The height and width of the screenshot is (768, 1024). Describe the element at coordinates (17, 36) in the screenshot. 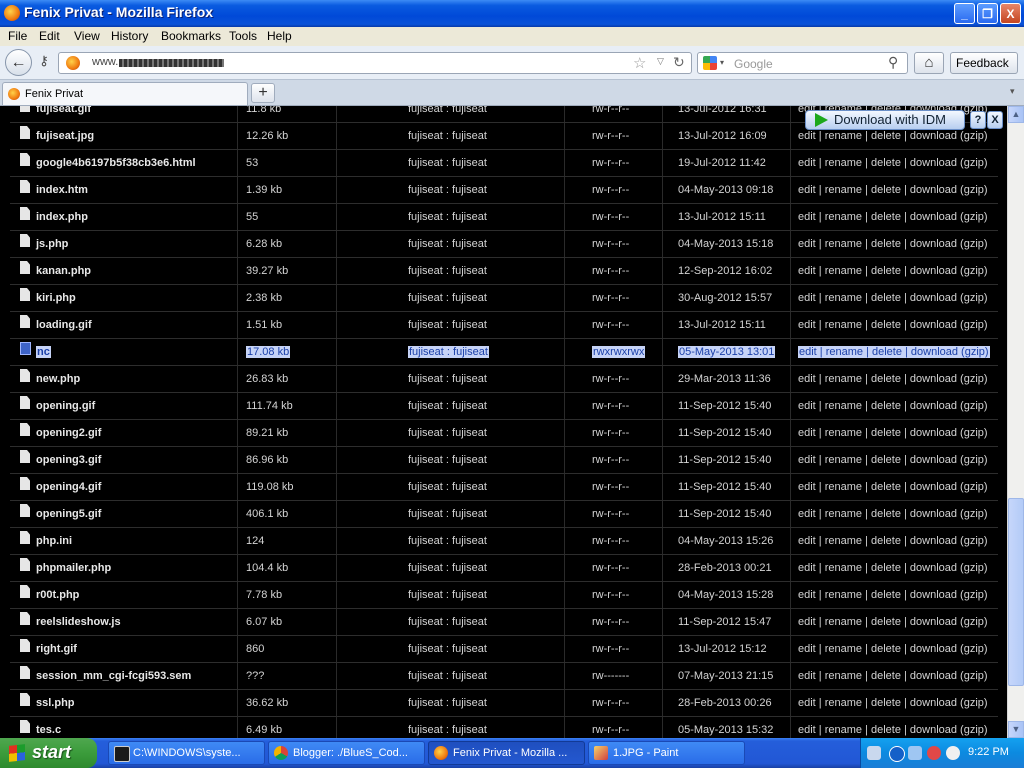

I see `menu-file: File` at that location.